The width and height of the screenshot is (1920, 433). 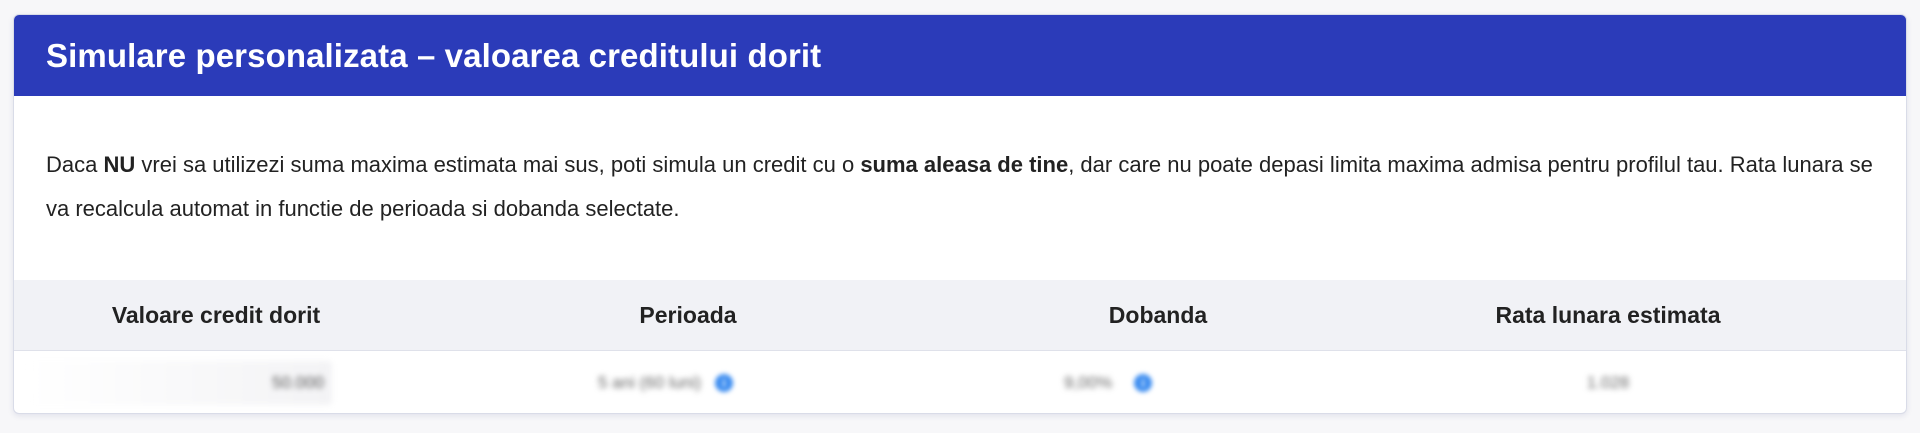 What do you see at coordinates (1158, 315) in the screenshot?
I see `header-interest: Dobanda` at bounding box center [1158, 315].